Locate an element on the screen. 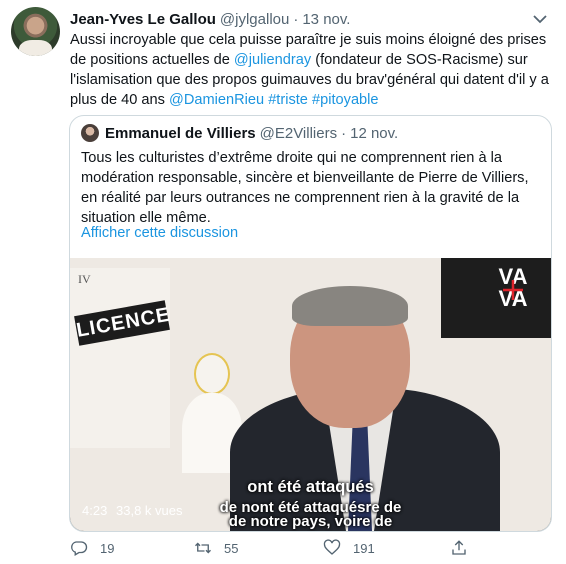 Image resolution: width=566 pixels, height=564 pixels. heart-icon is located at coordinates (332, 547).